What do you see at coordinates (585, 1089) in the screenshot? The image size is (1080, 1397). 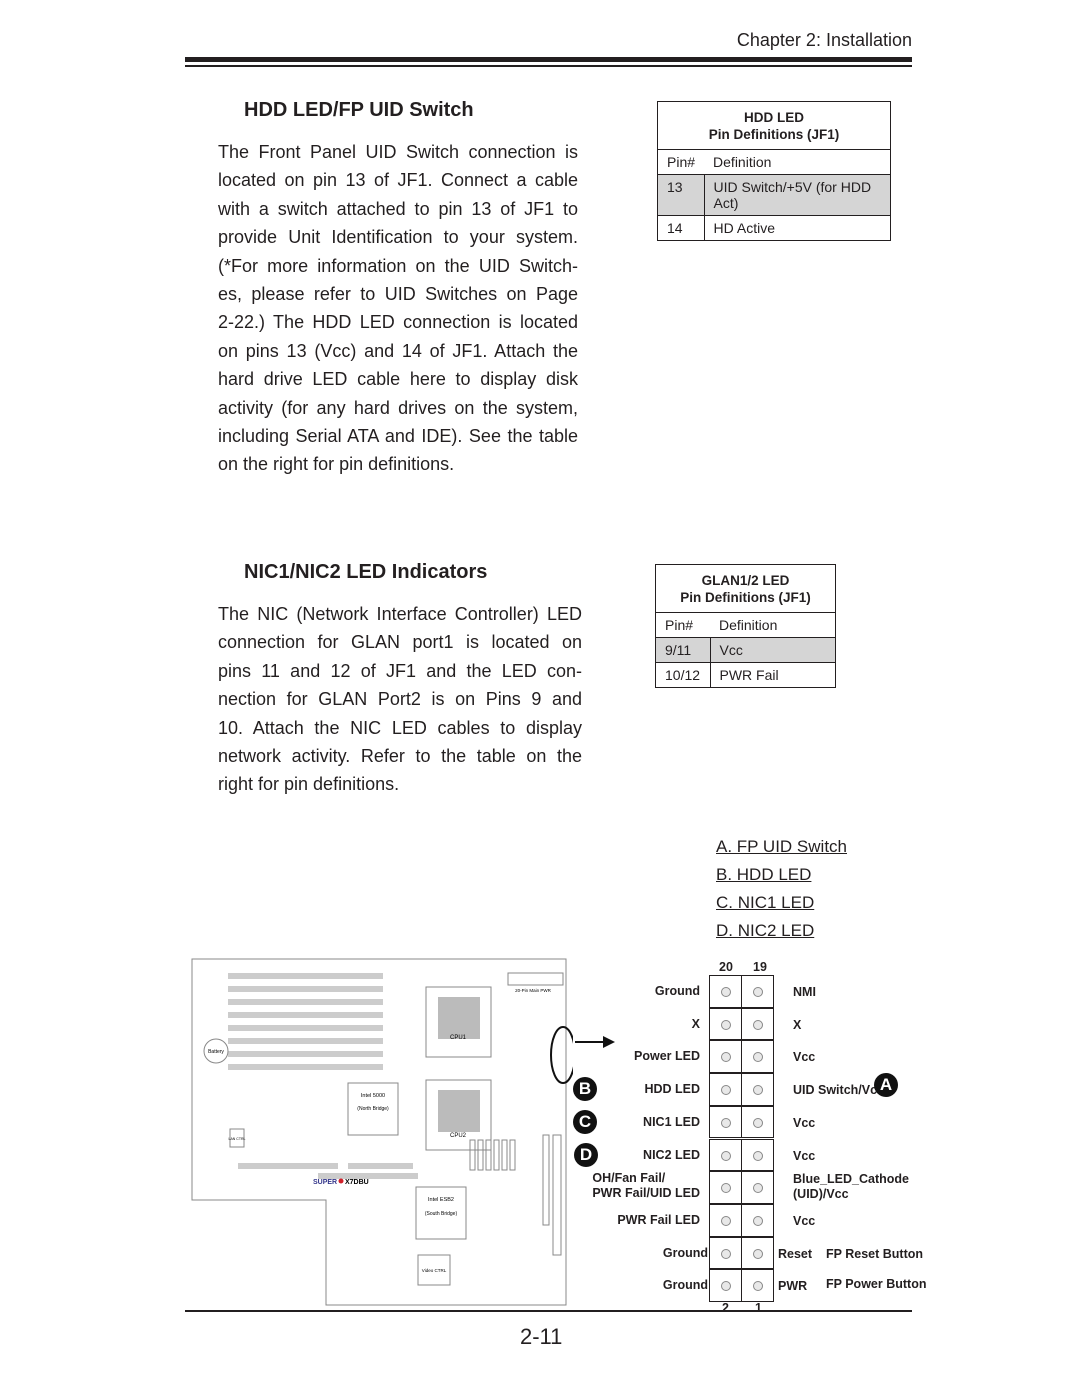 I see `badge-b: B` at bounding box center [585, 1089].